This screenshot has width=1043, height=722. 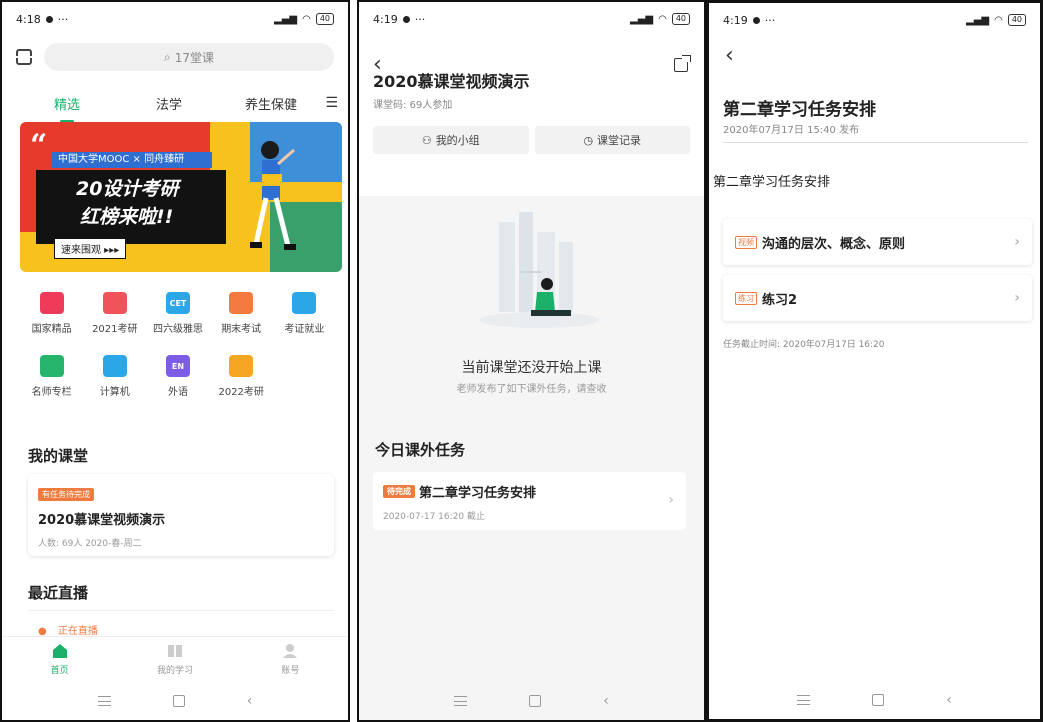 What do you see at coordinates (169, 103) in the screenshot?
I see `tab-law: 法学` at bounding box center [169, 103].